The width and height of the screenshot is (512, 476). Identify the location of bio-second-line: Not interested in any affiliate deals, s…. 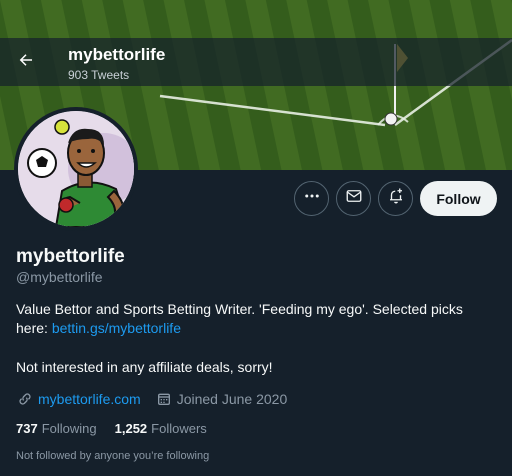
(144, 367).